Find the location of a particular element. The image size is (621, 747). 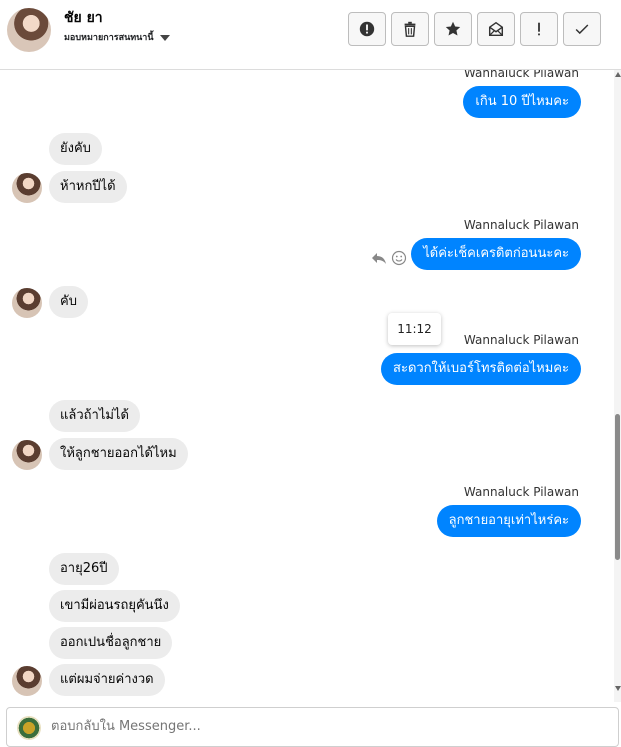

done-button is located at coordinates (582, 29).